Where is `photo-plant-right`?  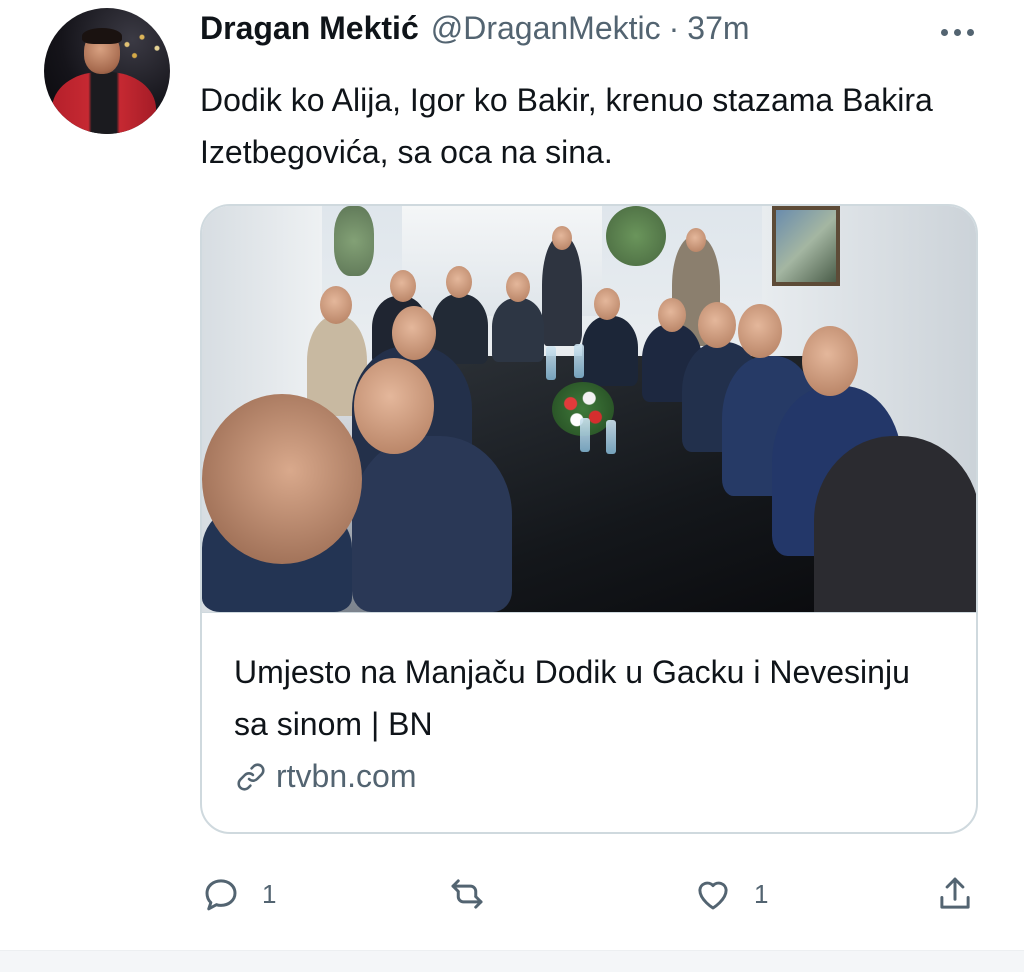
photo-plant-right is located at coordinates (636, 236).